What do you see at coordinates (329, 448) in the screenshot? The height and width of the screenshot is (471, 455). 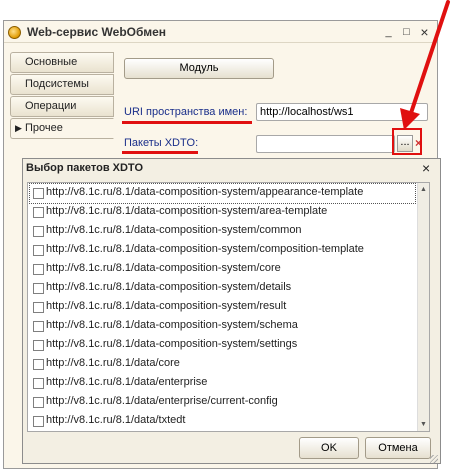 I see `ok-button: OK` at bounding box center [329, 448].